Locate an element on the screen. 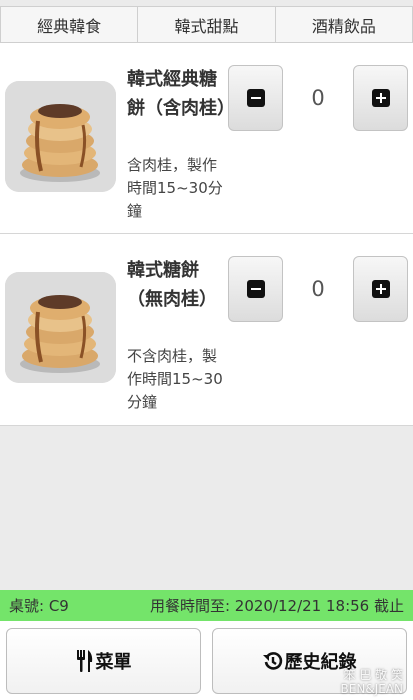 The height and width of the screenshot is (700, 413). dining-deadline: 用餐時間至: 2020/12/21 18:56 截止 is located at coordinates (276, 606).